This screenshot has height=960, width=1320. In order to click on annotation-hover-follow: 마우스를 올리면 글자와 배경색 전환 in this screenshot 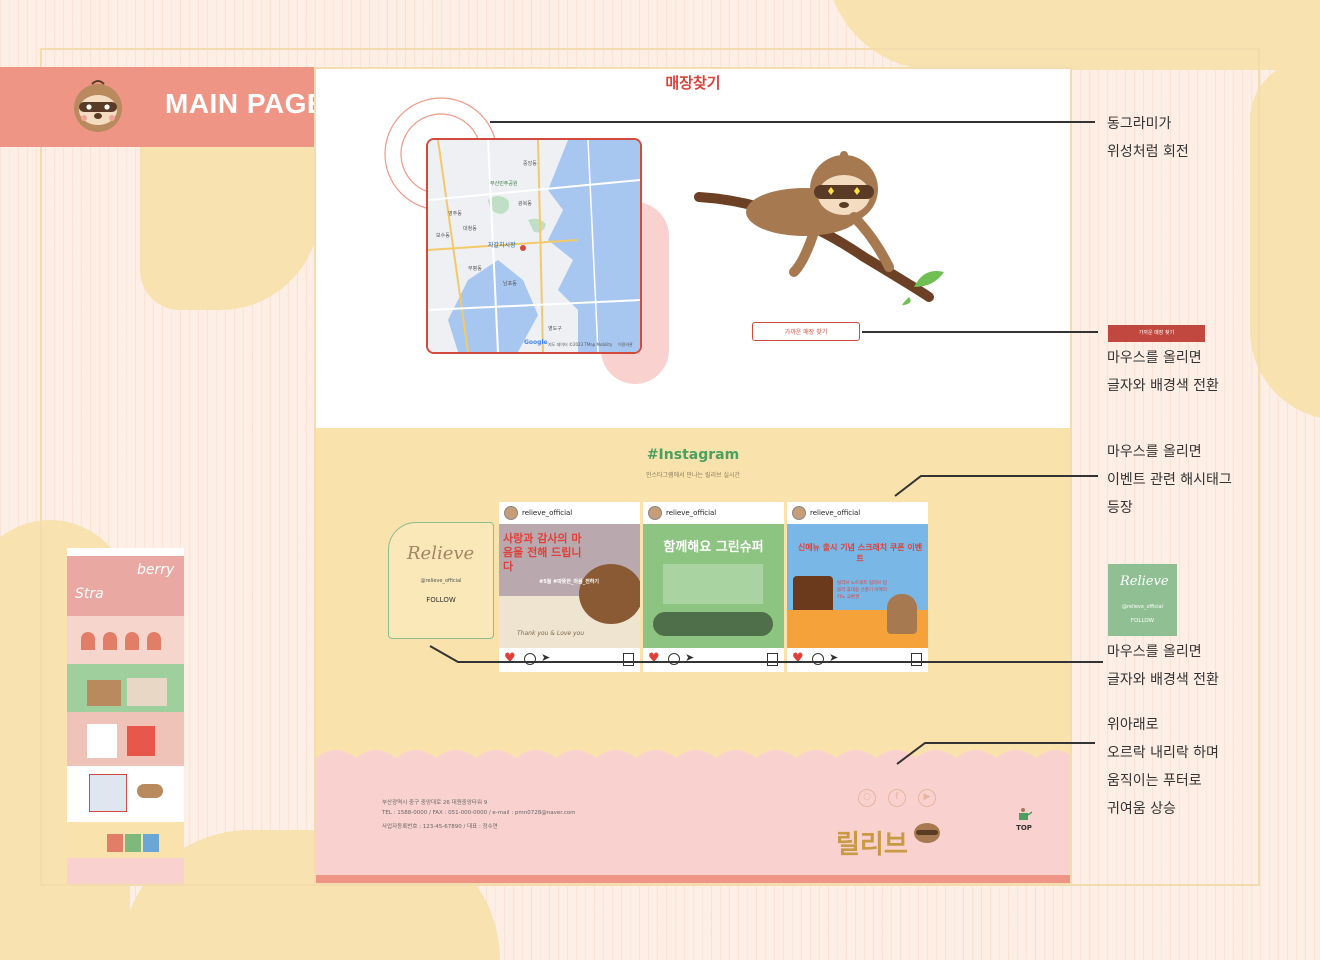, I will do `click(1163, 666)`.